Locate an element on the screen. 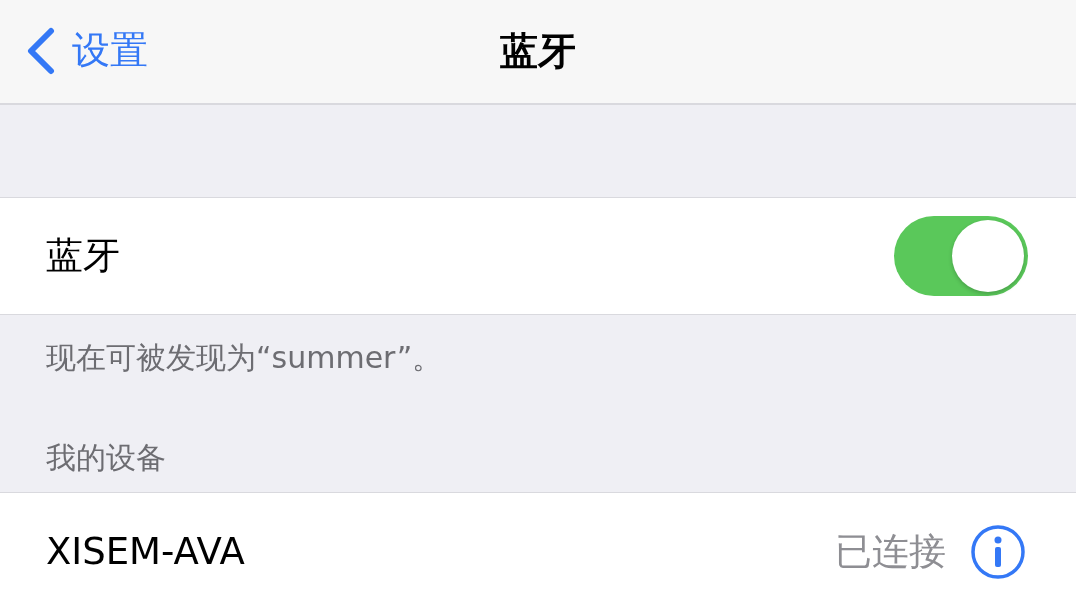  discoverable-note: 现在可被发现为“summer”。 is located at coordinates (244, 358).